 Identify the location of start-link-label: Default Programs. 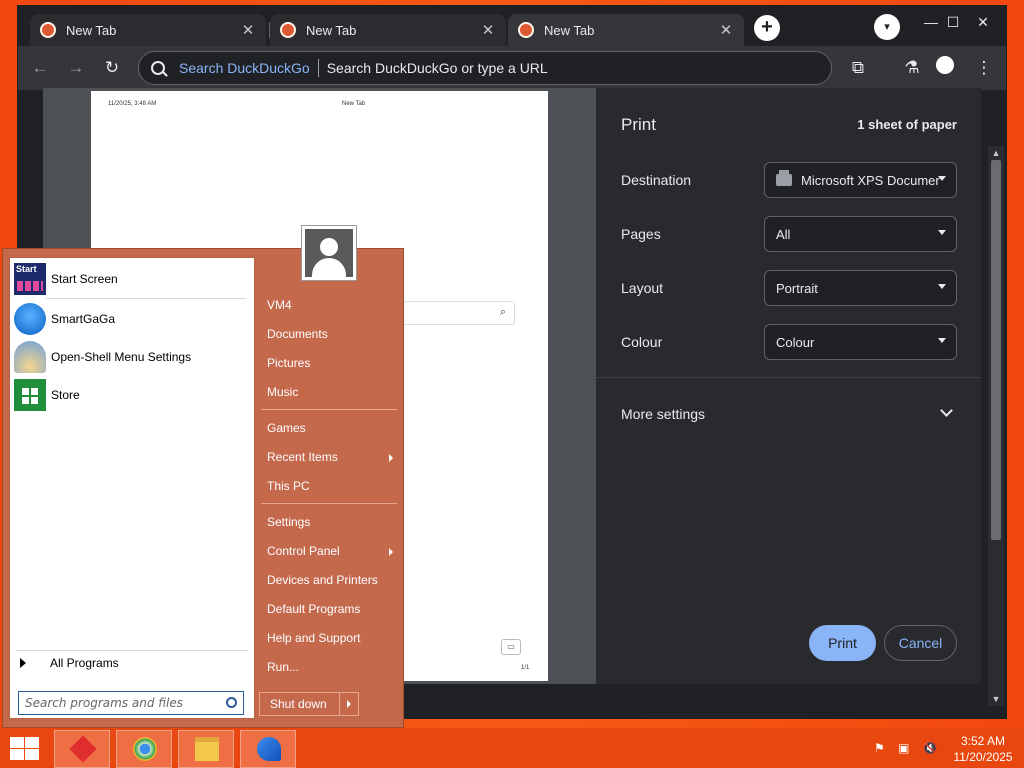
(314, 609).